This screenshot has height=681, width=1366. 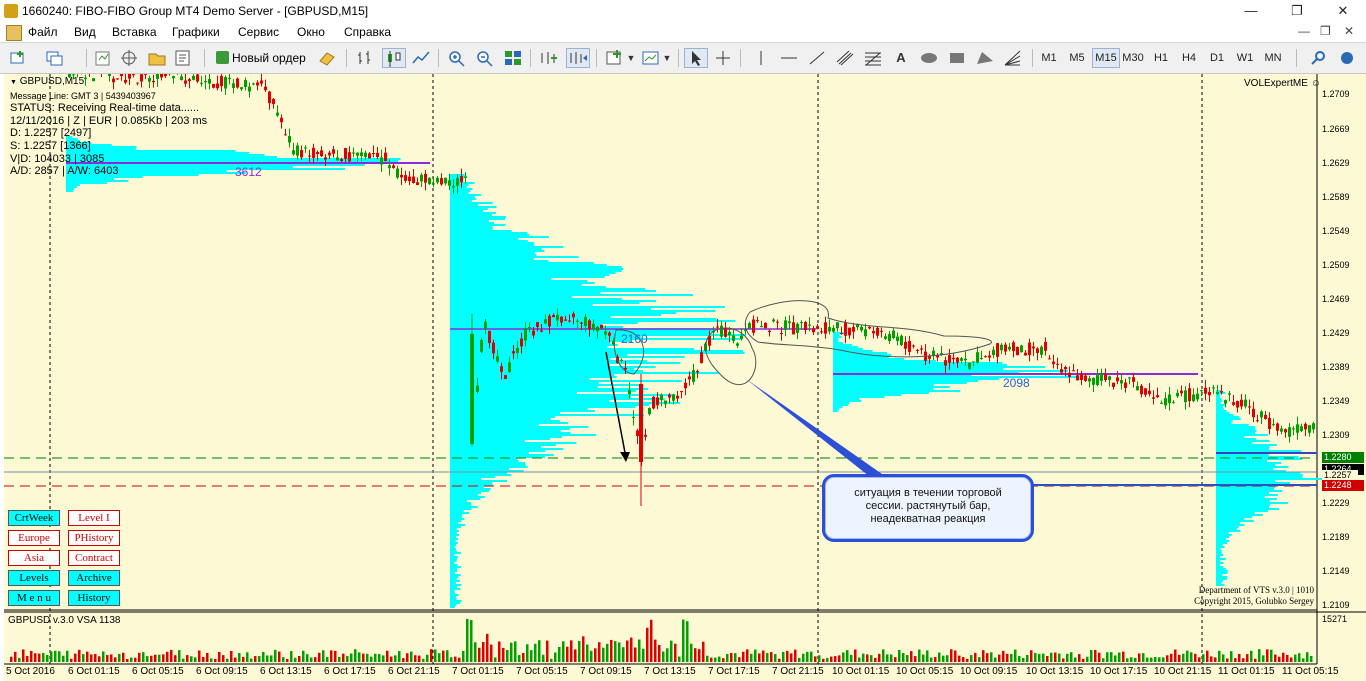 What do you see at coordinates (1251, 11) in the screenshot?
I see `minimize-button: —` at bounding box center [1251, 11].